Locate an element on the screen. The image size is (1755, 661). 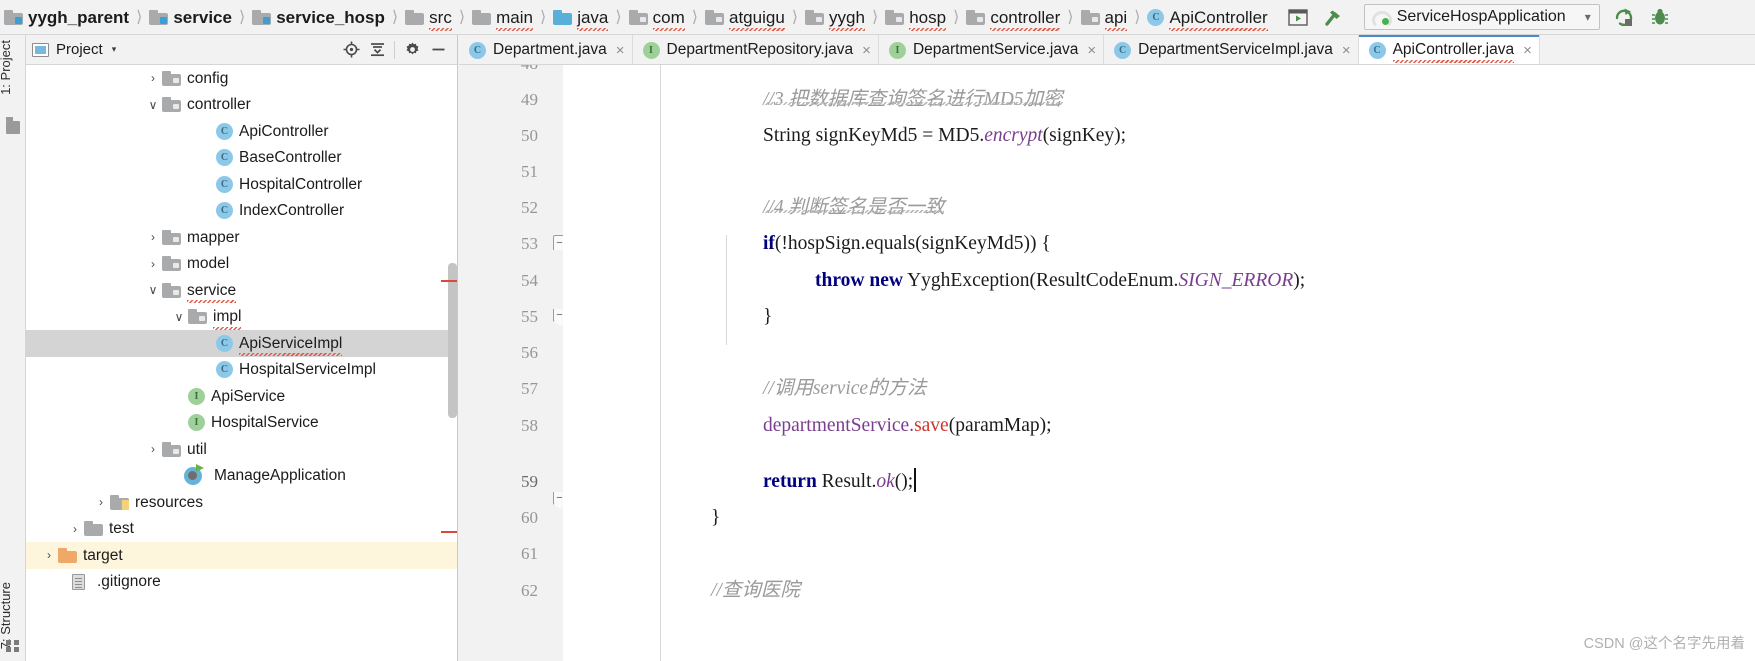
gear-icon is located at coordinates (412, 50).